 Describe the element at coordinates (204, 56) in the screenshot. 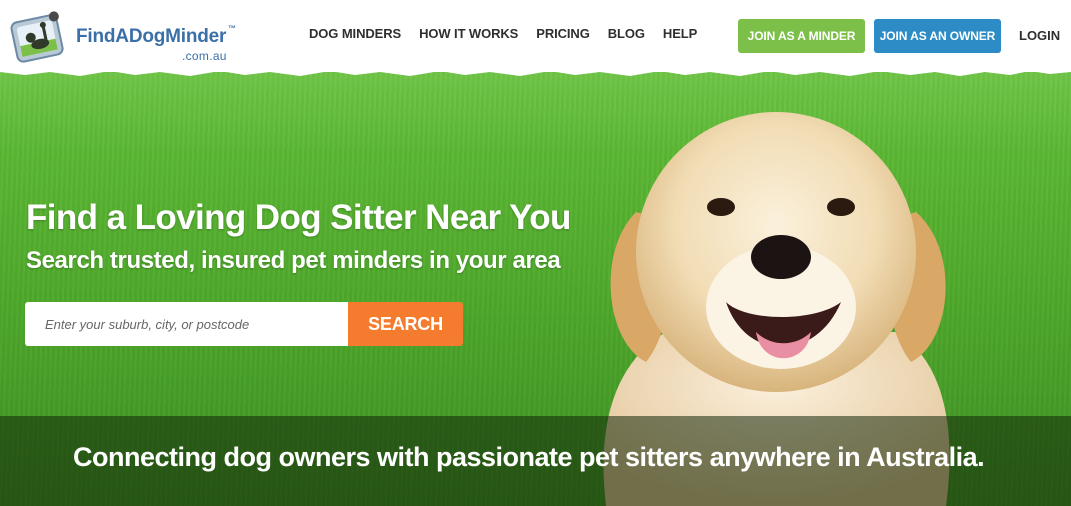

I see `logo-domain: .com.au` at that location.